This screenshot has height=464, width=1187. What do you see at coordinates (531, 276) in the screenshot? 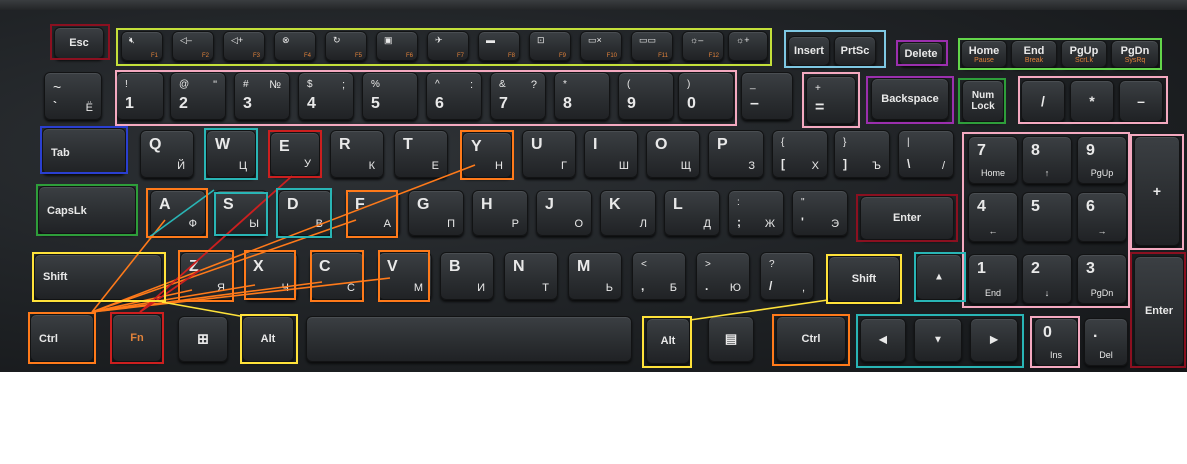
I see `key-n: N Т` at bounding box center [531, 276].